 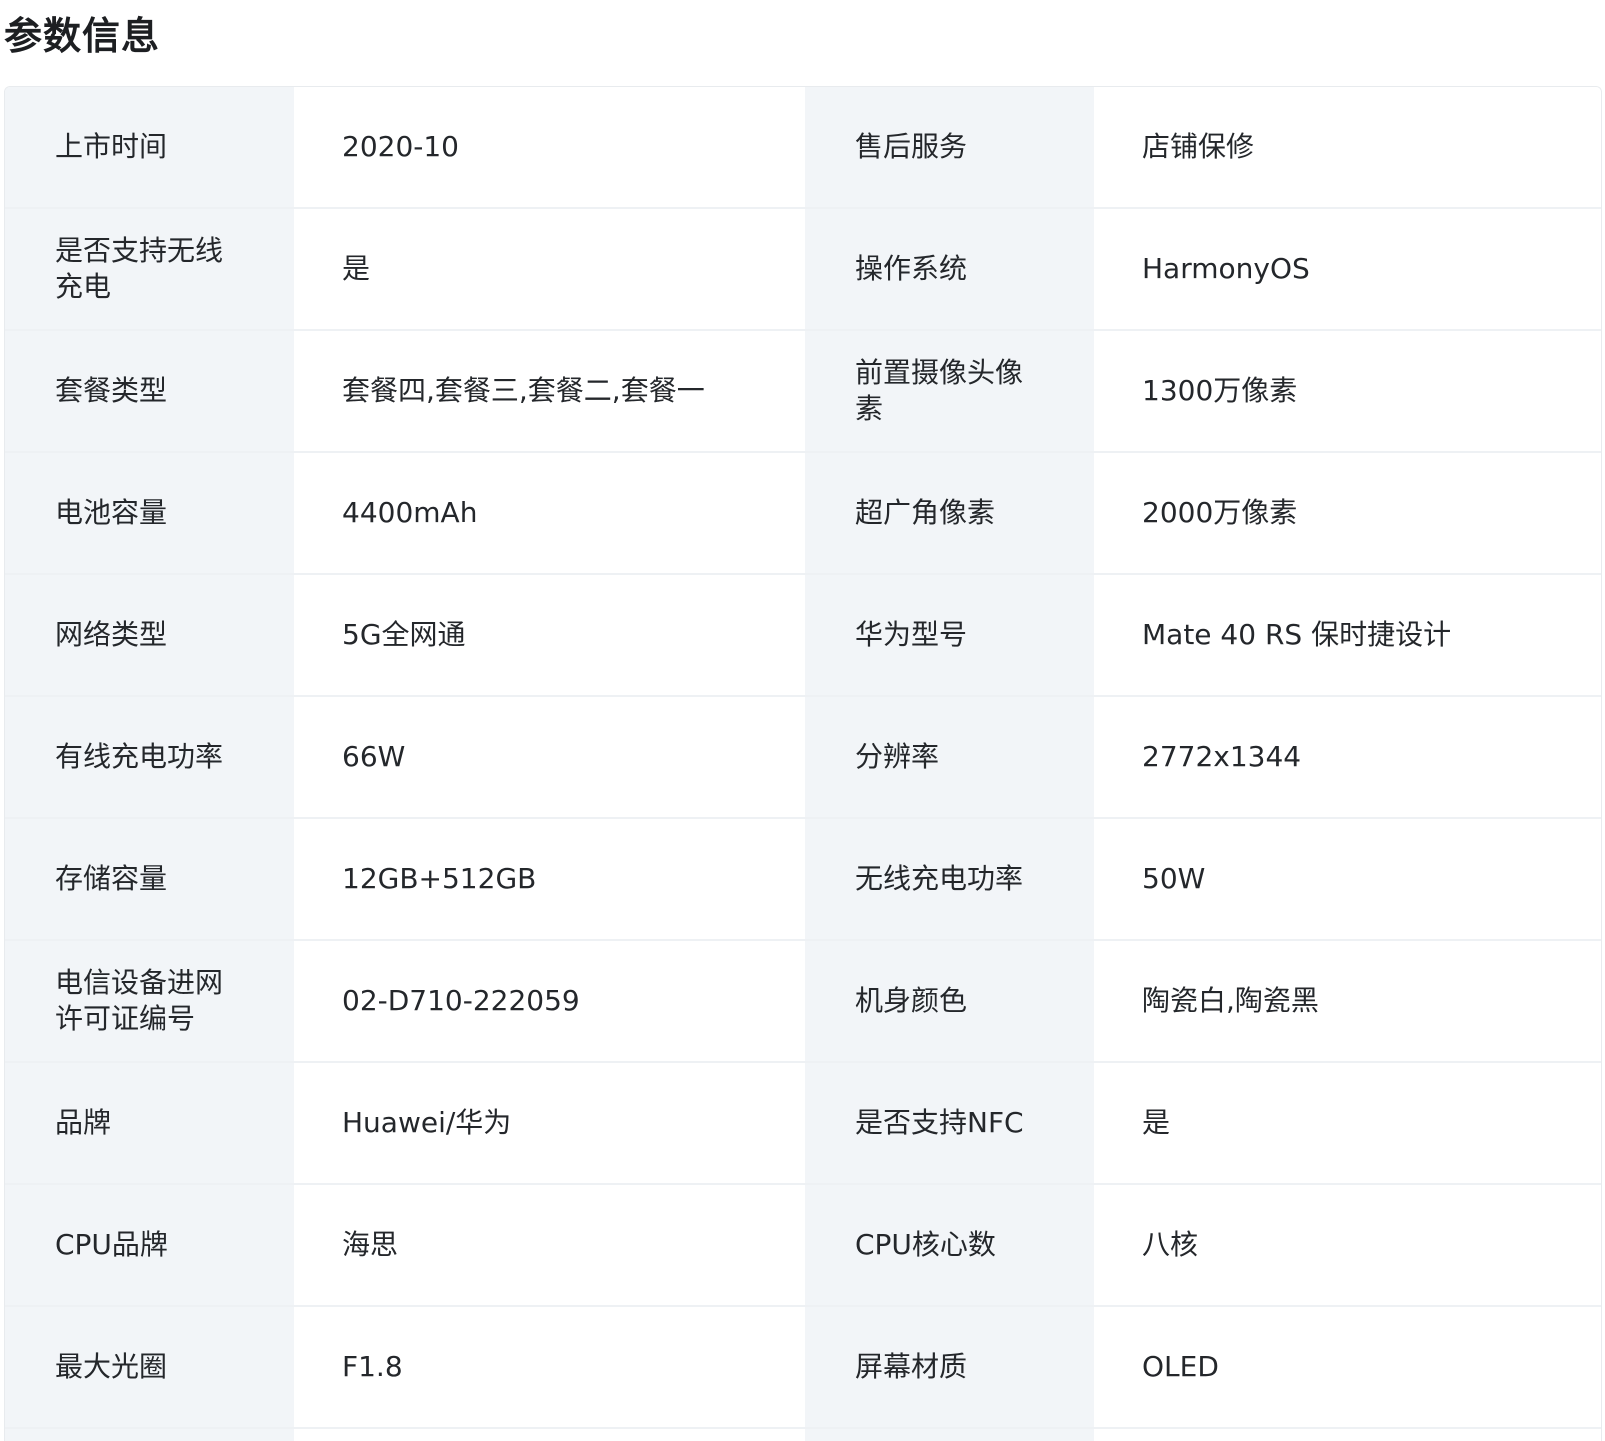 What do you see at coordinates (949, 147) in the screenshot?
I see `spec-label: 售后服务` at bounding box center [949, 147].